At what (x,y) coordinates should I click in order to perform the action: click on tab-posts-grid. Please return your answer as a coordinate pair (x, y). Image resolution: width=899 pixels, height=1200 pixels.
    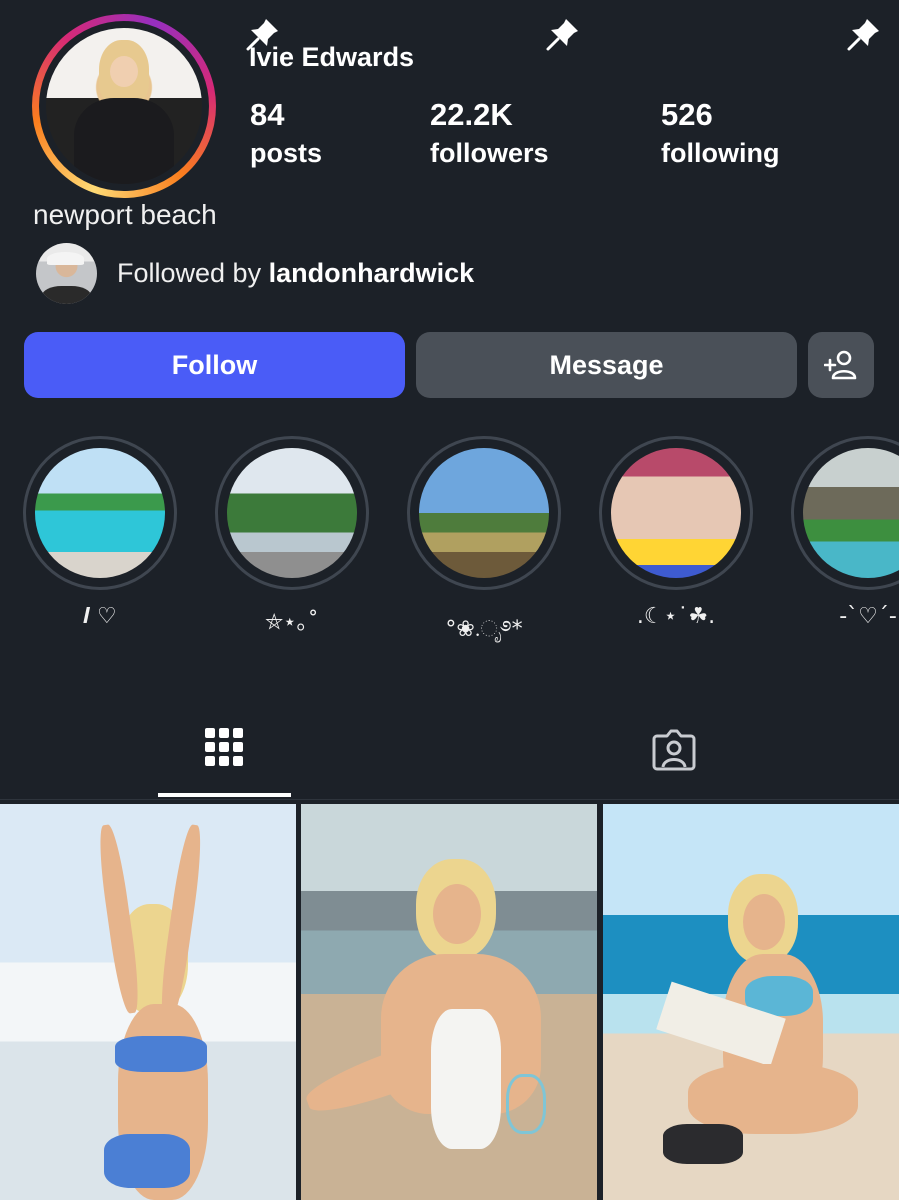
    Looking at the image, I should click on (225, 750).